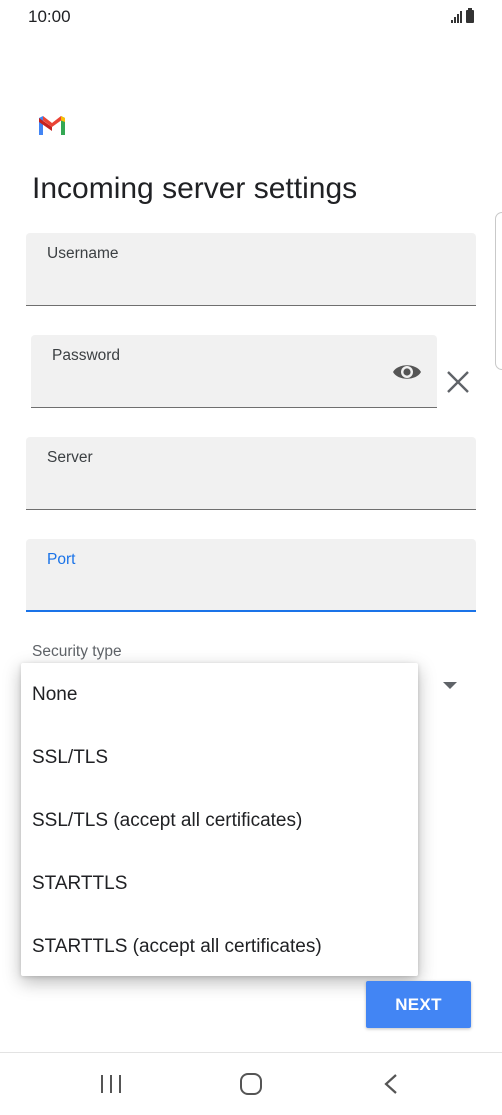 This screenshot has height=1115, width=502. Describe the element at coordinates (83, 253) in the screenshot. I see `username-label: Username` at that location.